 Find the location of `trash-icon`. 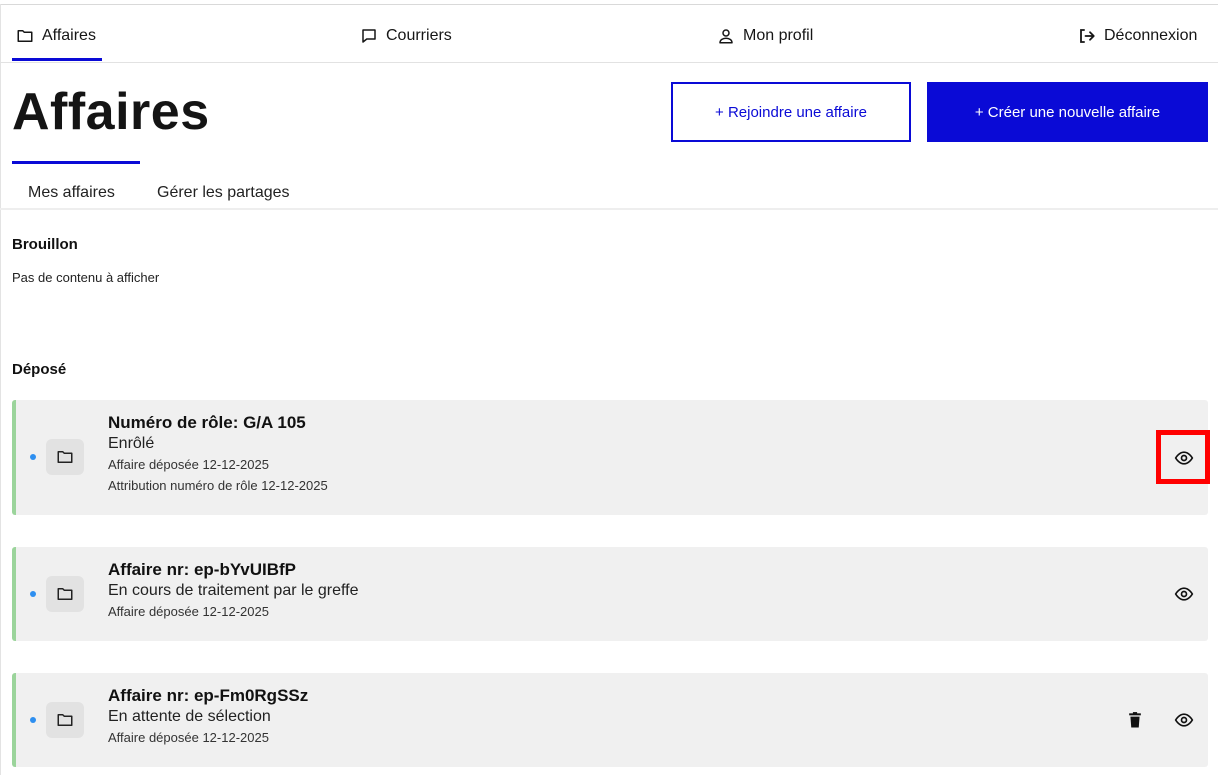

trash-icon is located at coordinates (1135, 720).